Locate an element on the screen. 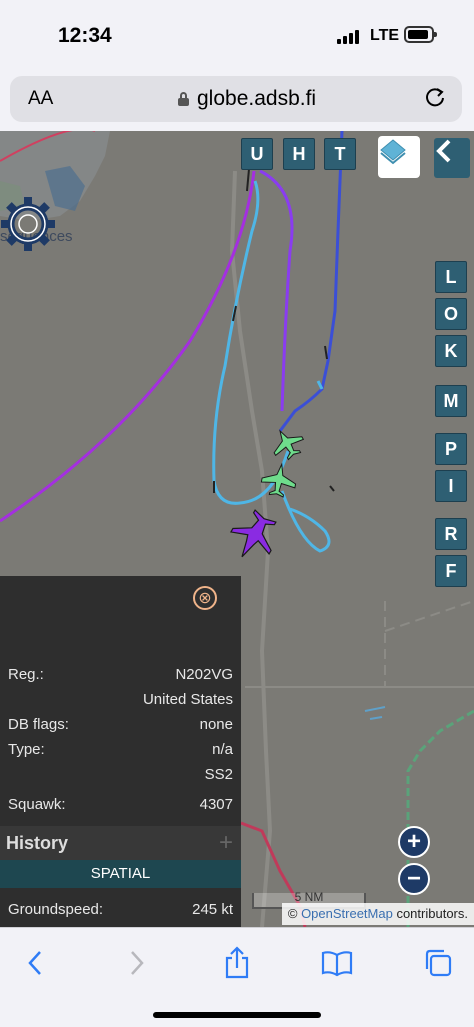 Image resolution: width=474 pixels, height=1027 pixels. info-row-type: Type: n/a is located at coordinates (120, 749).